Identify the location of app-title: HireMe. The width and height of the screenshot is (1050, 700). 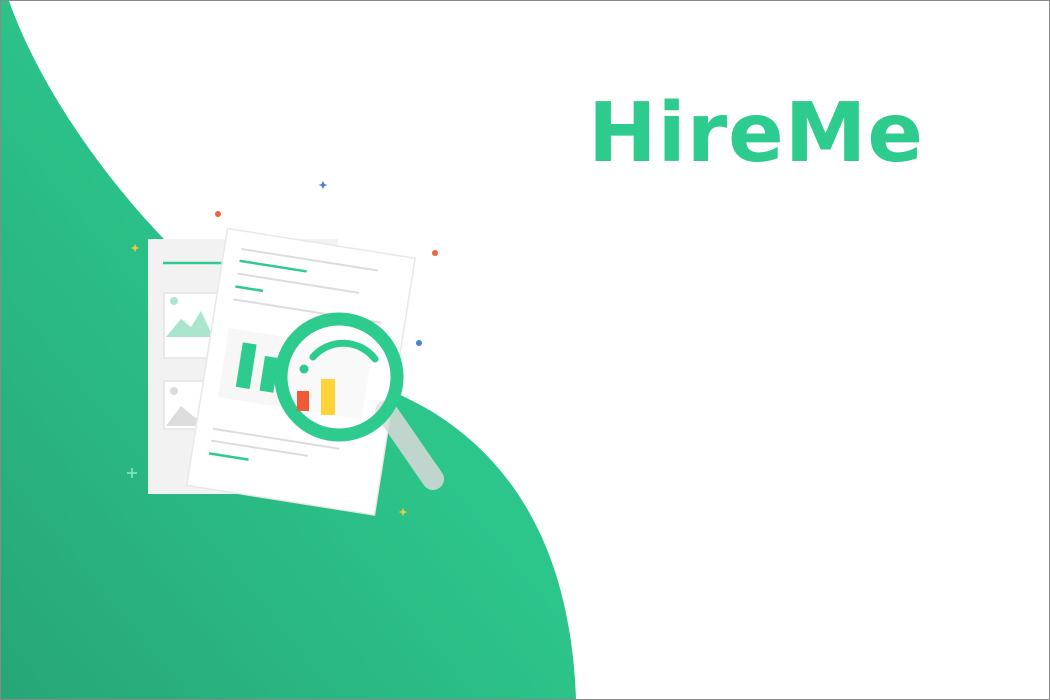
(755, 133).